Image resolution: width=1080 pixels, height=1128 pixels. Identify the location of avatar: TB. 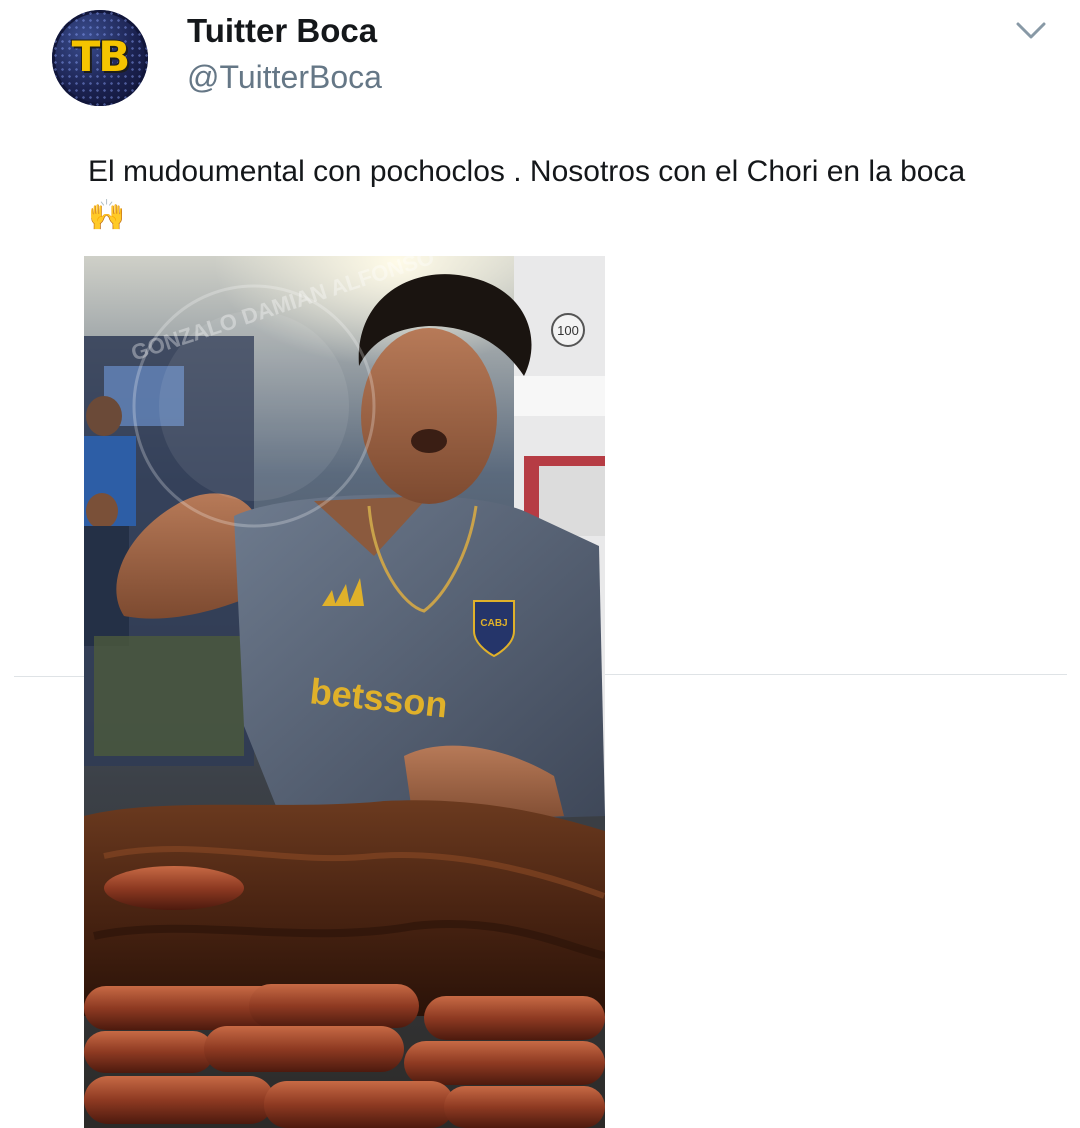
(100, 58).